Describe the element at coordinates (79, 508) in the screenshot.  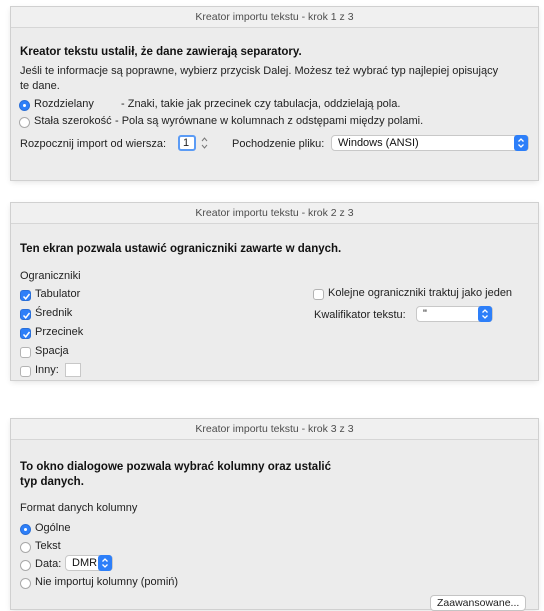
I see `column-format-group-label: Format danych kolumny` at that location.